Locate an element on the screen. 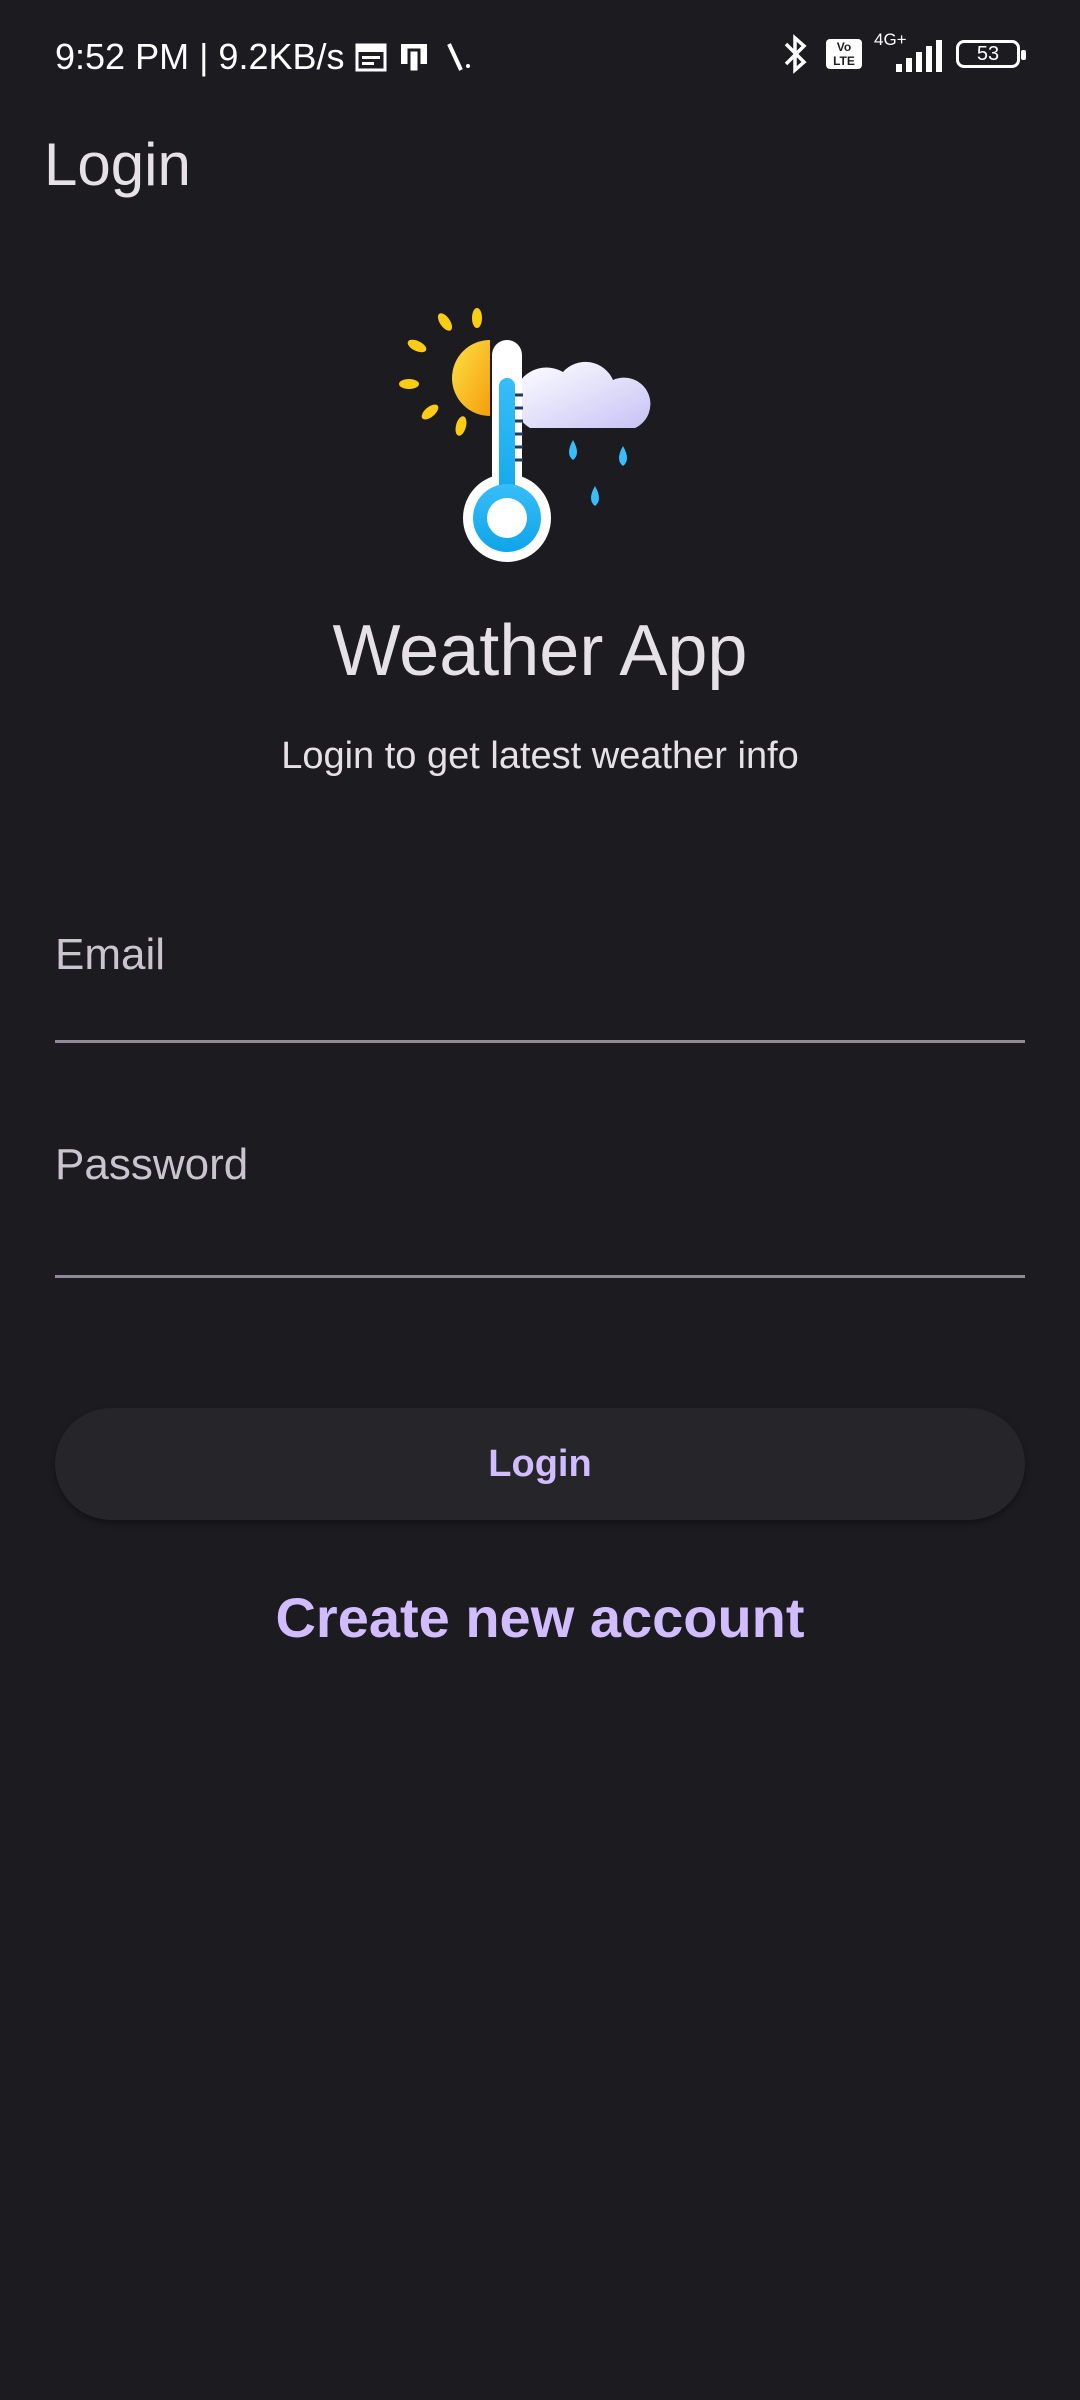 This screenshot has height=2400, width=1080. email-field is located at coordinates (540, 981).